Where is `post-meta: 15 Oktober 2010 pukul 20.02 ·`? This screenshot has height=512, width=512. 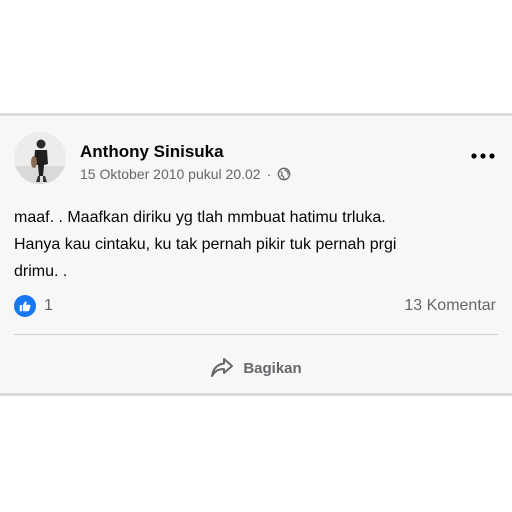
post-meta: 15 Oktober 2010 pukul 20.02 · is located at coordinates (185, 174).